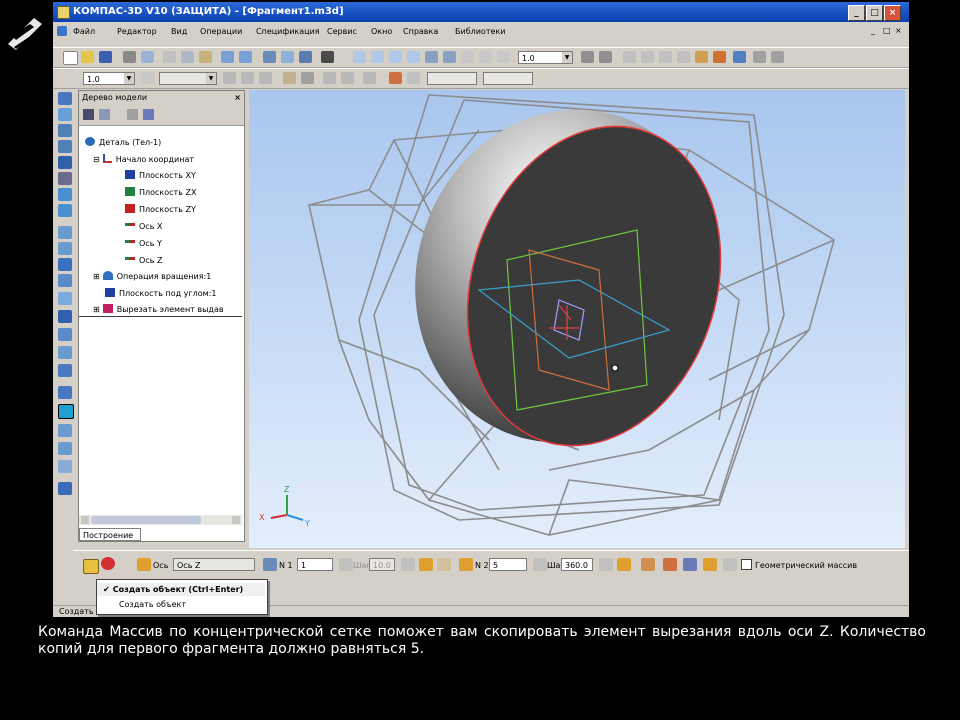 This screenshot has height=720, width=960. I want to click on sketch-icon, so click(65, 114).